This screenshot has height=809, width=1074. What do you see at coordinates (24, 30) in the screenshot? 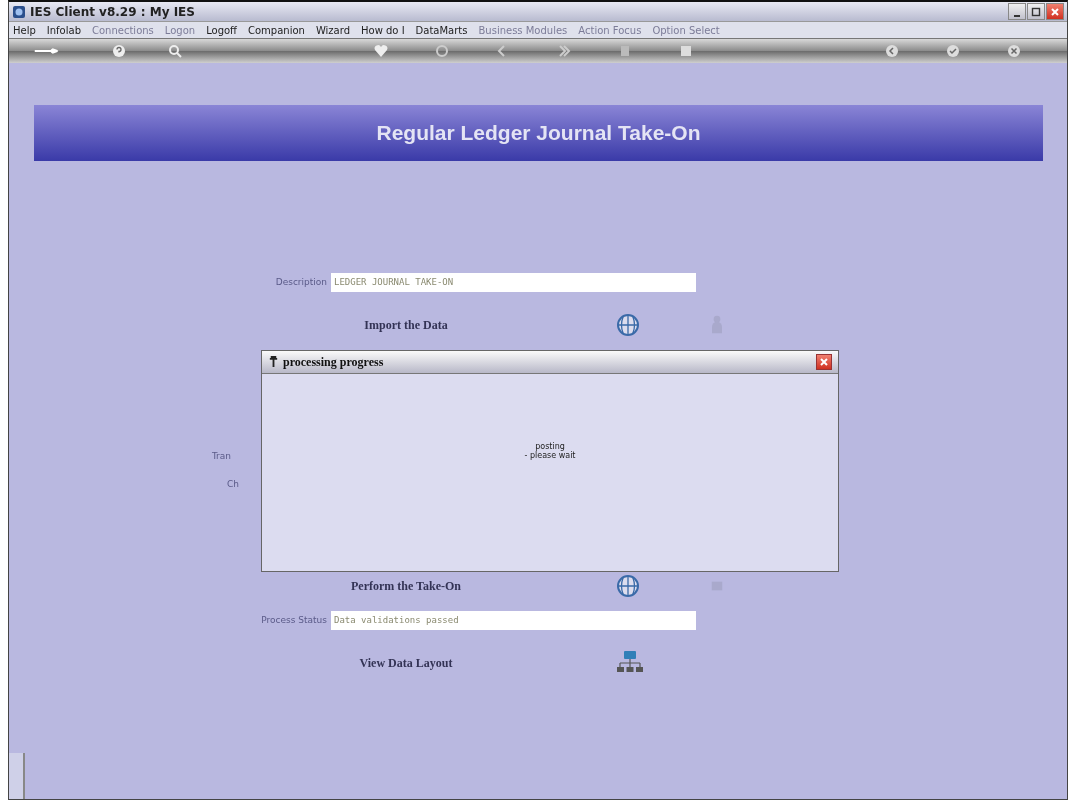
I see `menu-item: Help` at bounding box center [24, 30].